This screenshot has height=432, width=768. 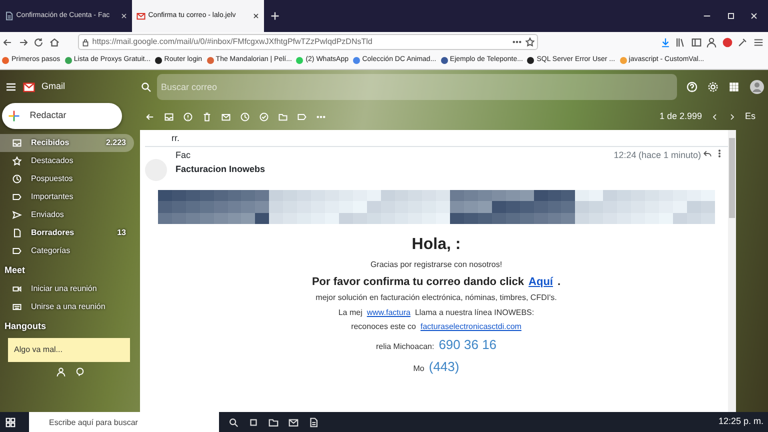 I want to click on task-view-icon, so click(x=253, y=422).